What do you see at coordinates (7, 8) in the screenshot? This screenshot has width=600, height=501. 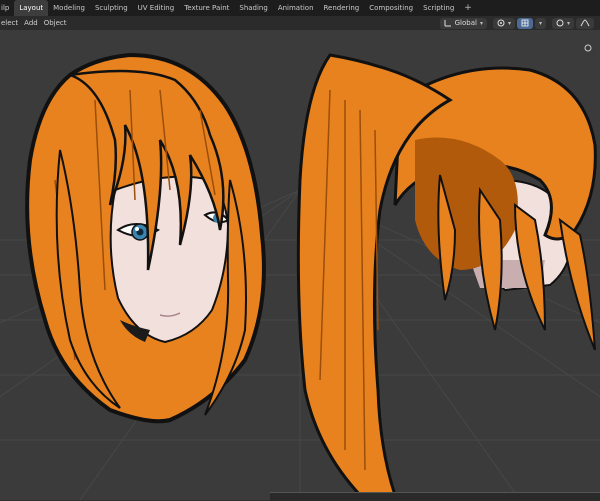 I see `help-menu: ilp` at bounding box center [7, 8].